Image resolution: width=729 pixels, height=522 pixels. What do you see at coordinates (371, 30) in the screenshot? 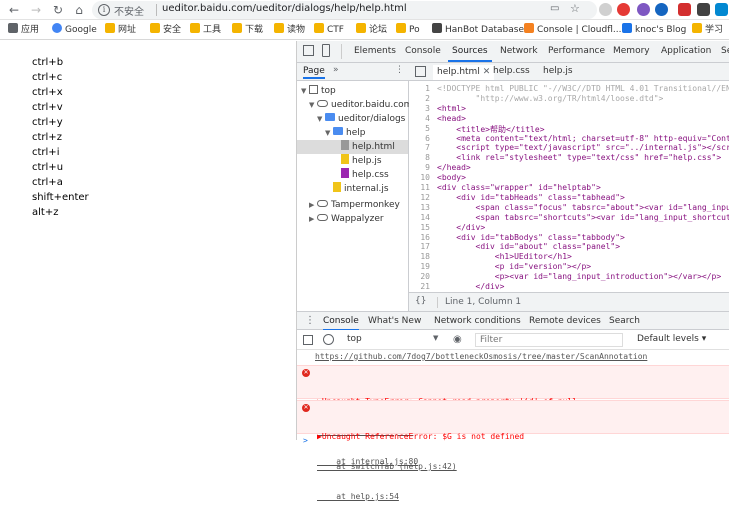
I see `bookmark-item: 论坛` at bounding box center [371, 30].